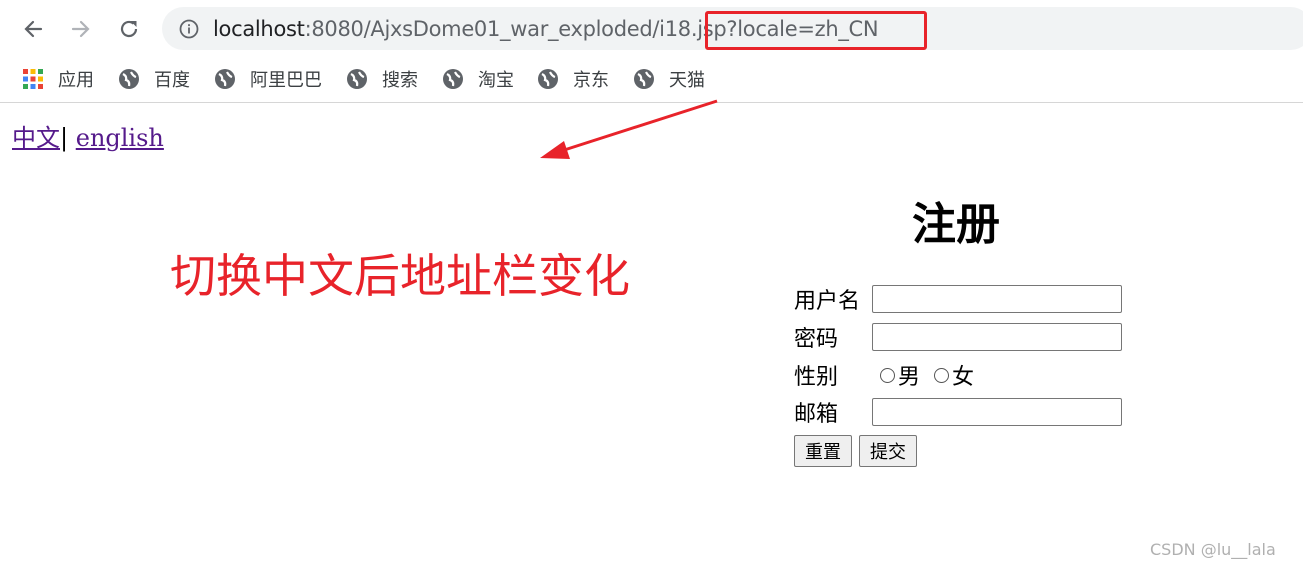  What do you see at coordinates (888, 451) in the screenshot?
I see `submit-button: 提交` at bounding box center [888, 451].